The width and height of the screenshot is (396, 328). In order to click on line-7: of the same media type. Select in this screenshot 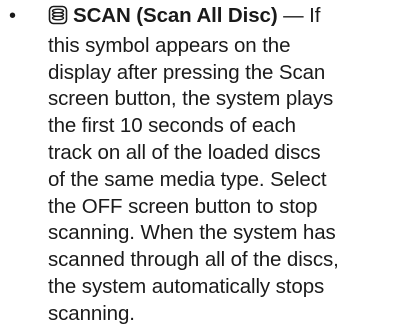, I will do `click(187, 179)`.